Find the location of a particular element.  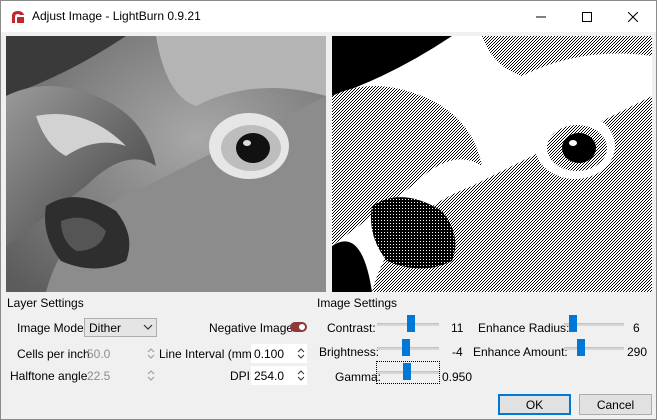

enhance-radius-value: 6 is located at coordinates (636, 328).